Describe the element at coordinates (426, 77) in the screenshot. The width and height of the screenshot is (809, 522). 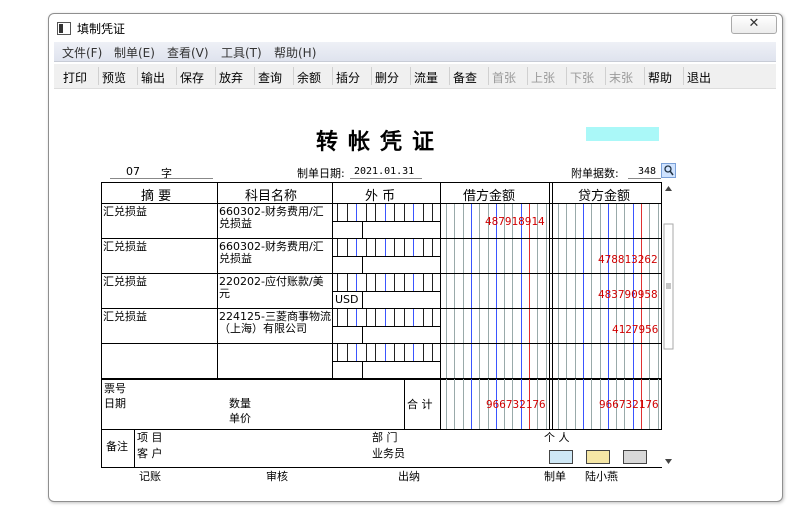
I see `toolbar-cashflow-button: 流量` at that location.